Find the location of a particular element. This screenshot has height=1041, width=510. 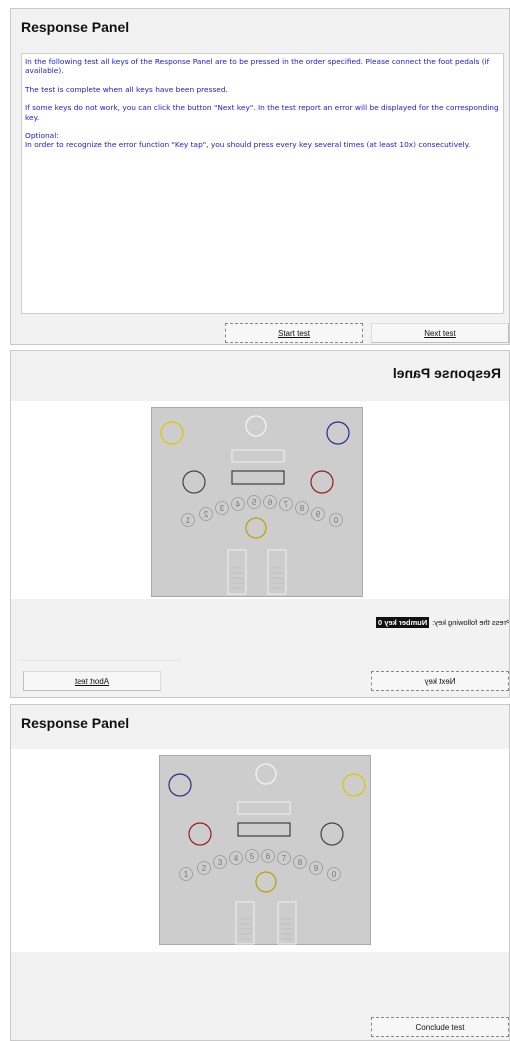

number-keys: 1 2 3 4 5 6 7 8 9 0 is located at coordinates (260, 865).